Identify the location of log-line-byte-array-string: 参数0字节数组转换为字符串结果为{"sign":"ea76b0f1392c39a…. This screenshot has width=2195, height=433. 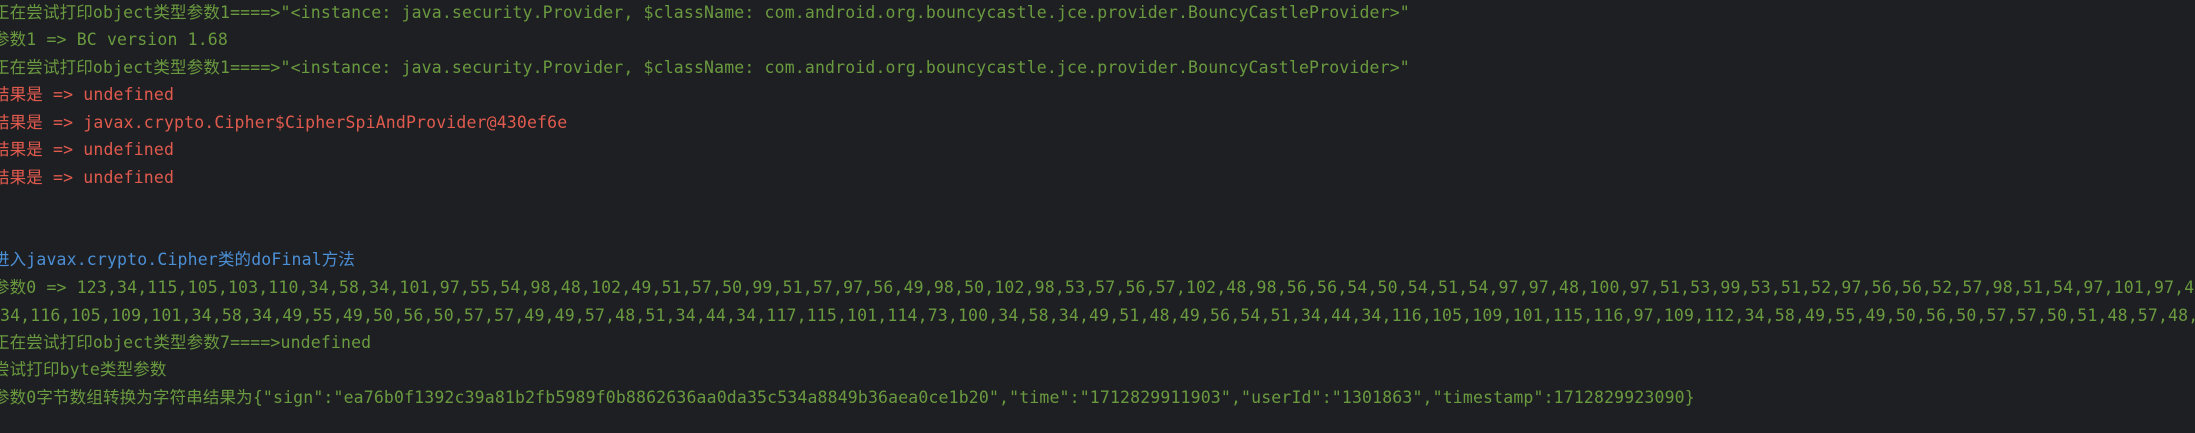
(847, 397).